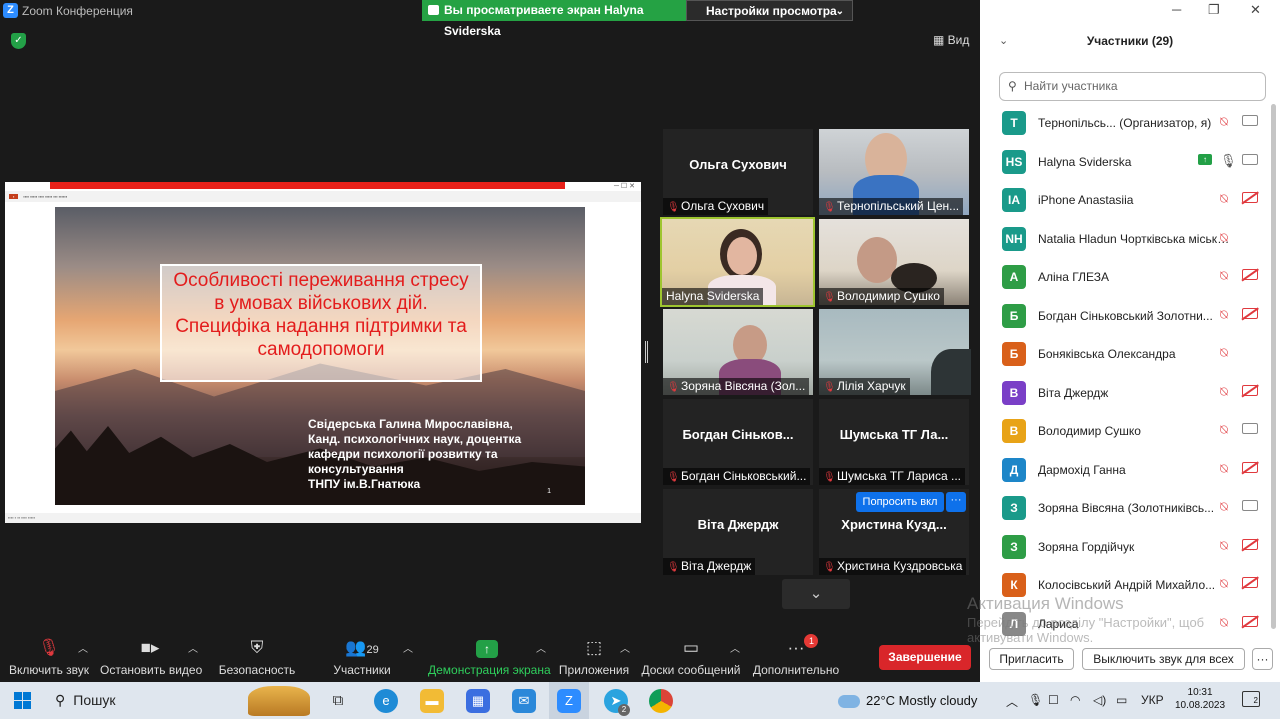 The height and width of the screenshot is (719, 1280). Describe the element at coordinates (386, 701) in the screenshot. I see `edge-browser-icon: e` at that location.